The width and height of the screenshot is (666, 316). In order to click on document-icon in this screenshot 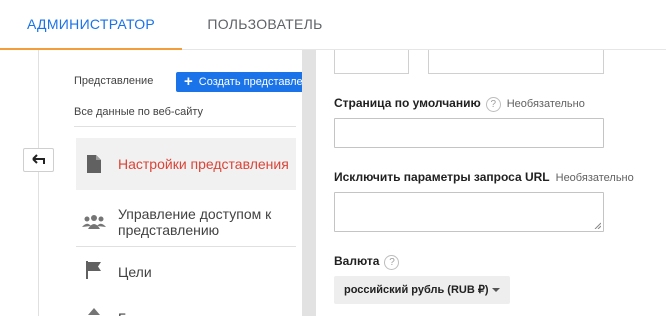, I will do `click(94, 164)`.